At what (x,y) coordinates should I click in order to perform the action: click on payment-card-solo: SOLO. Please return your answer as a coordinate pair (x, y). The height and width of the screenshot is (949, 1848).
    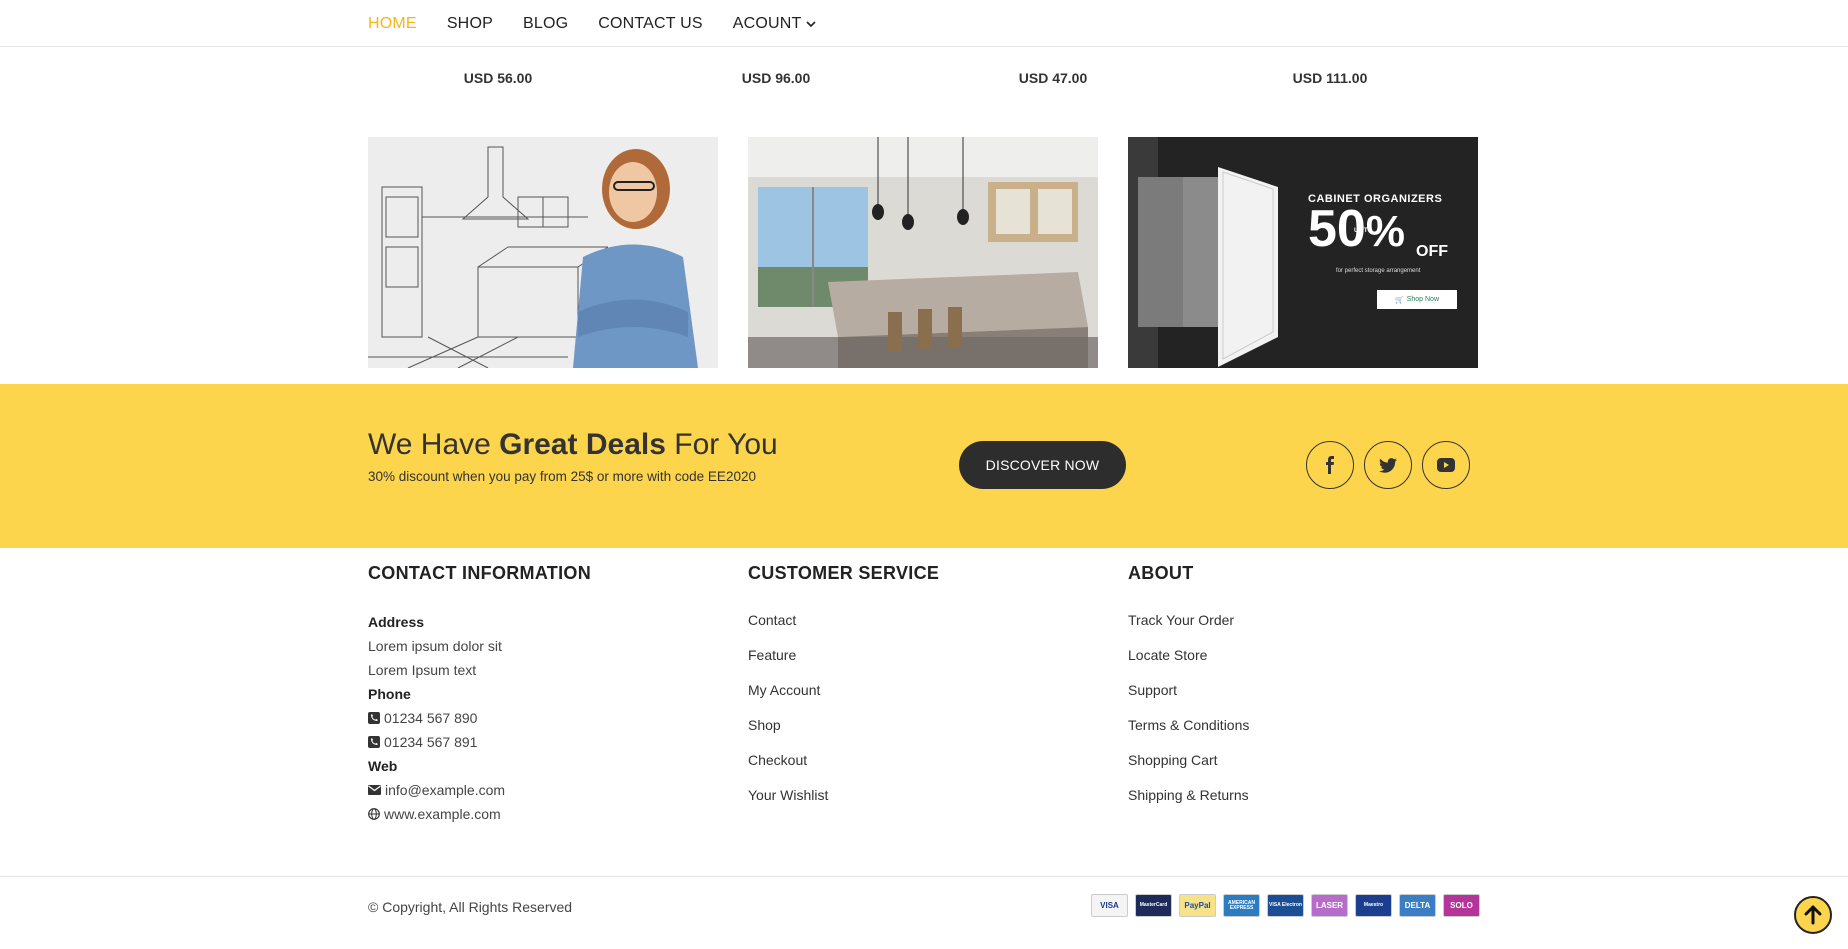
    Looking at the image, I should click on (1461, 905).